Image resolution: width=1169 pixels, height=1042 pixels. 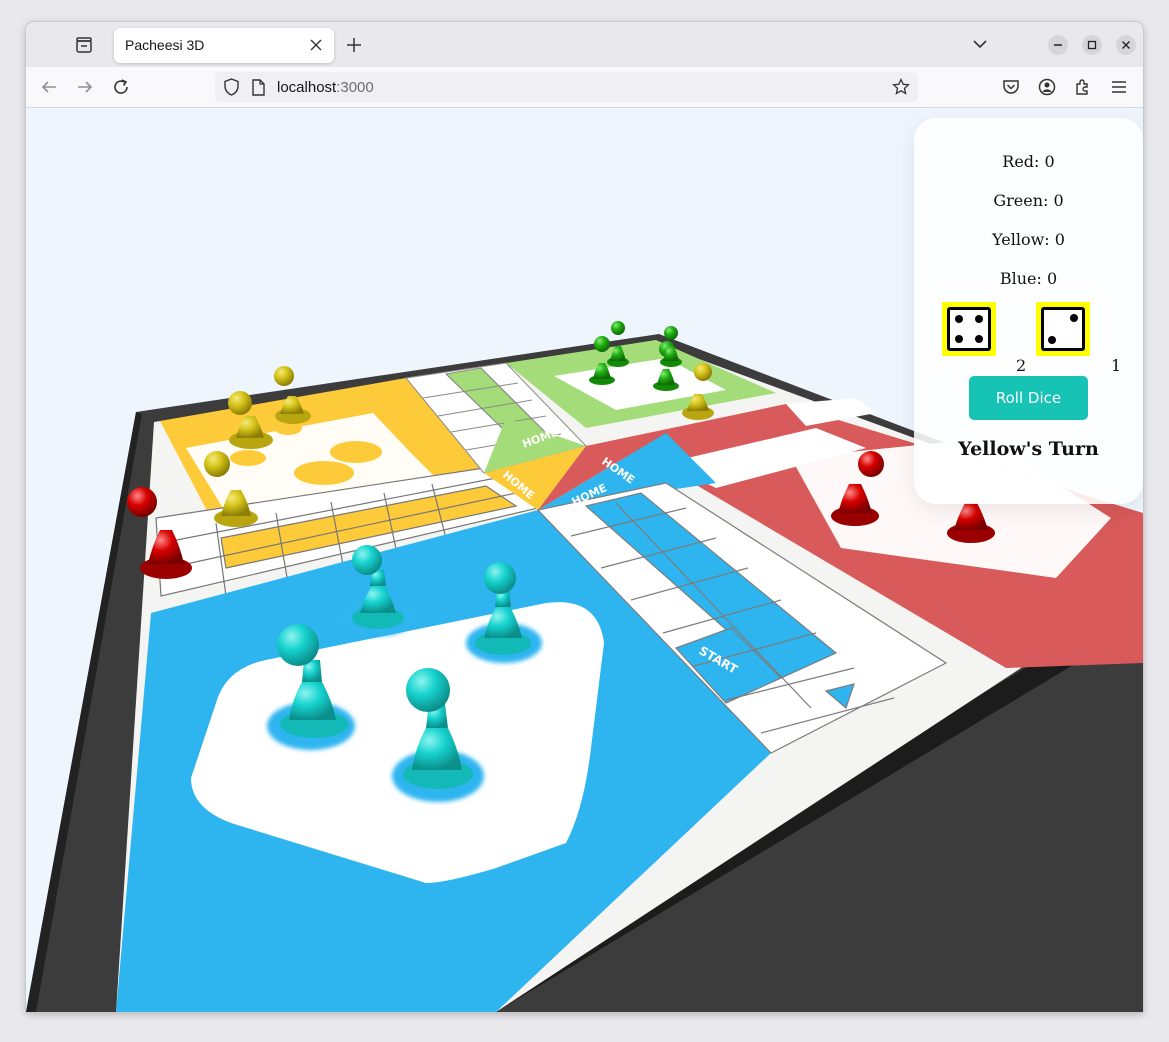 I want to click on nav-toolbar: localhost:3000, so click(x=584, y=87).